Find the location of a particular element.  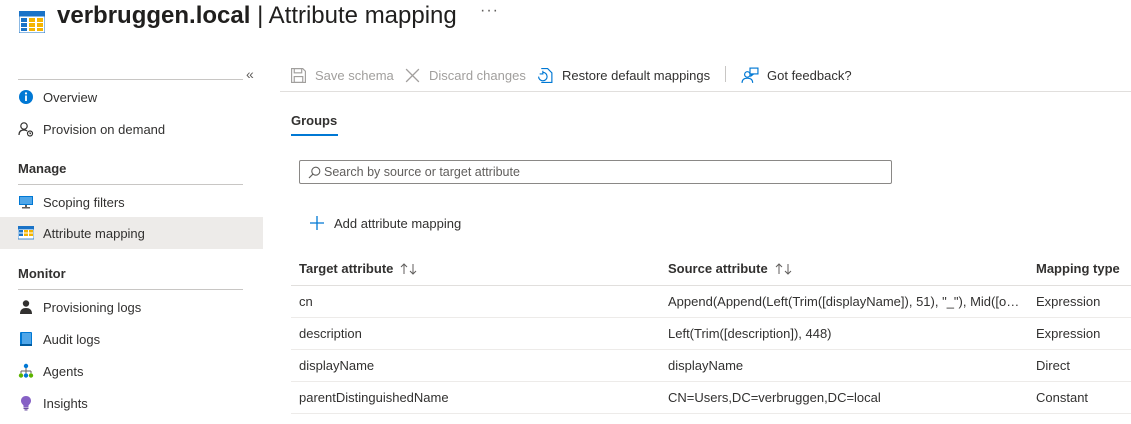

column-header-target-attribute: Target attribute is located at coordinates (479, 268).